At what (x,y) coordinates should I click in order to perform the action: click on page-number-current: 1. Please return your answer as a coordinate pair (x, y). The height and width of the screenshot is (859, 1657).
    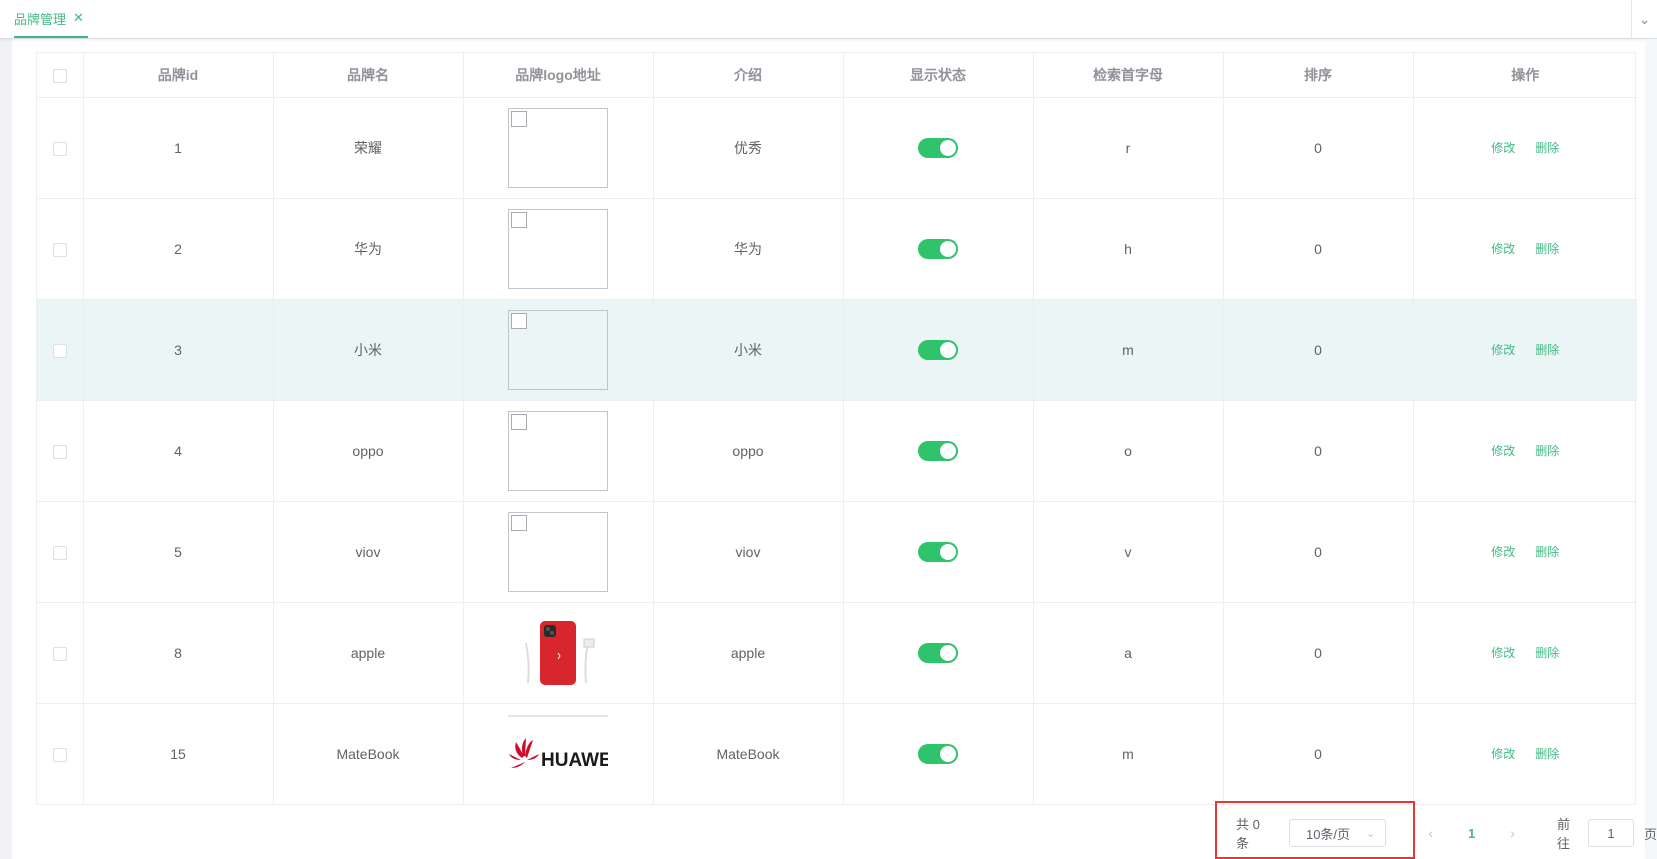
    Looking at the image, I should click on (1471, 833).